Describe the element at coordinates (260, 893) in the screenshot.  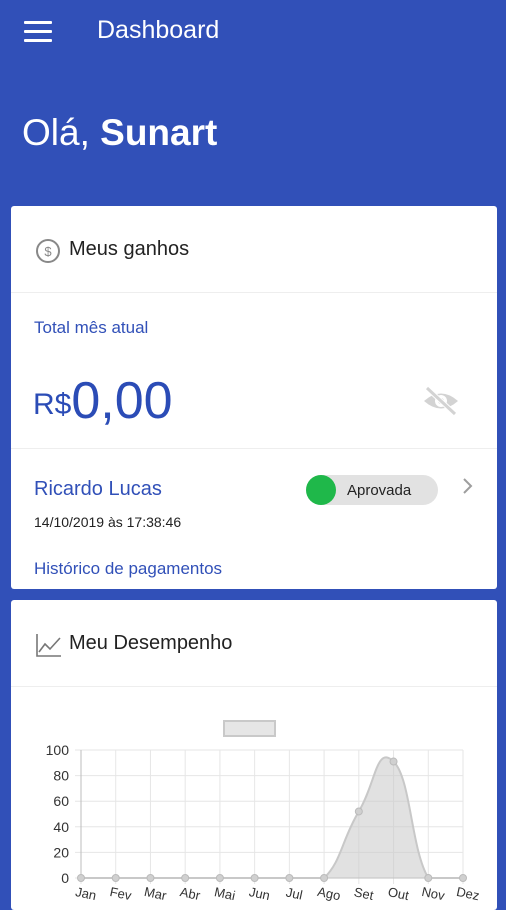
I see `x-tick-label: Jun` at that location.